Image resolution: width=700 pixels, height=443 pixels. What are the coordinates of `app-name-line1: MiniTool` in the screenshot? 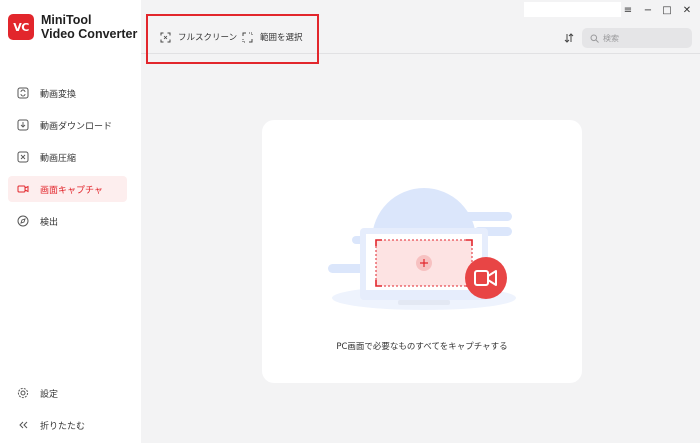 It's located at (66, 20).